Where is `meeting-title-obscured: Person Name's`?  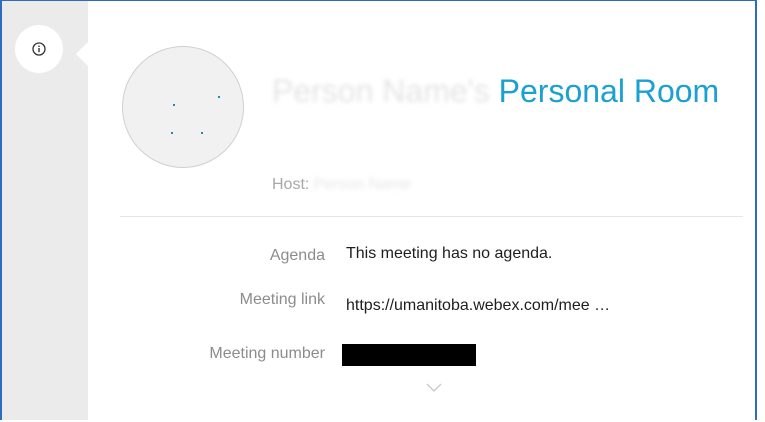 meeting-title-obscured: Person Name's is located at coordinates (381, 91).